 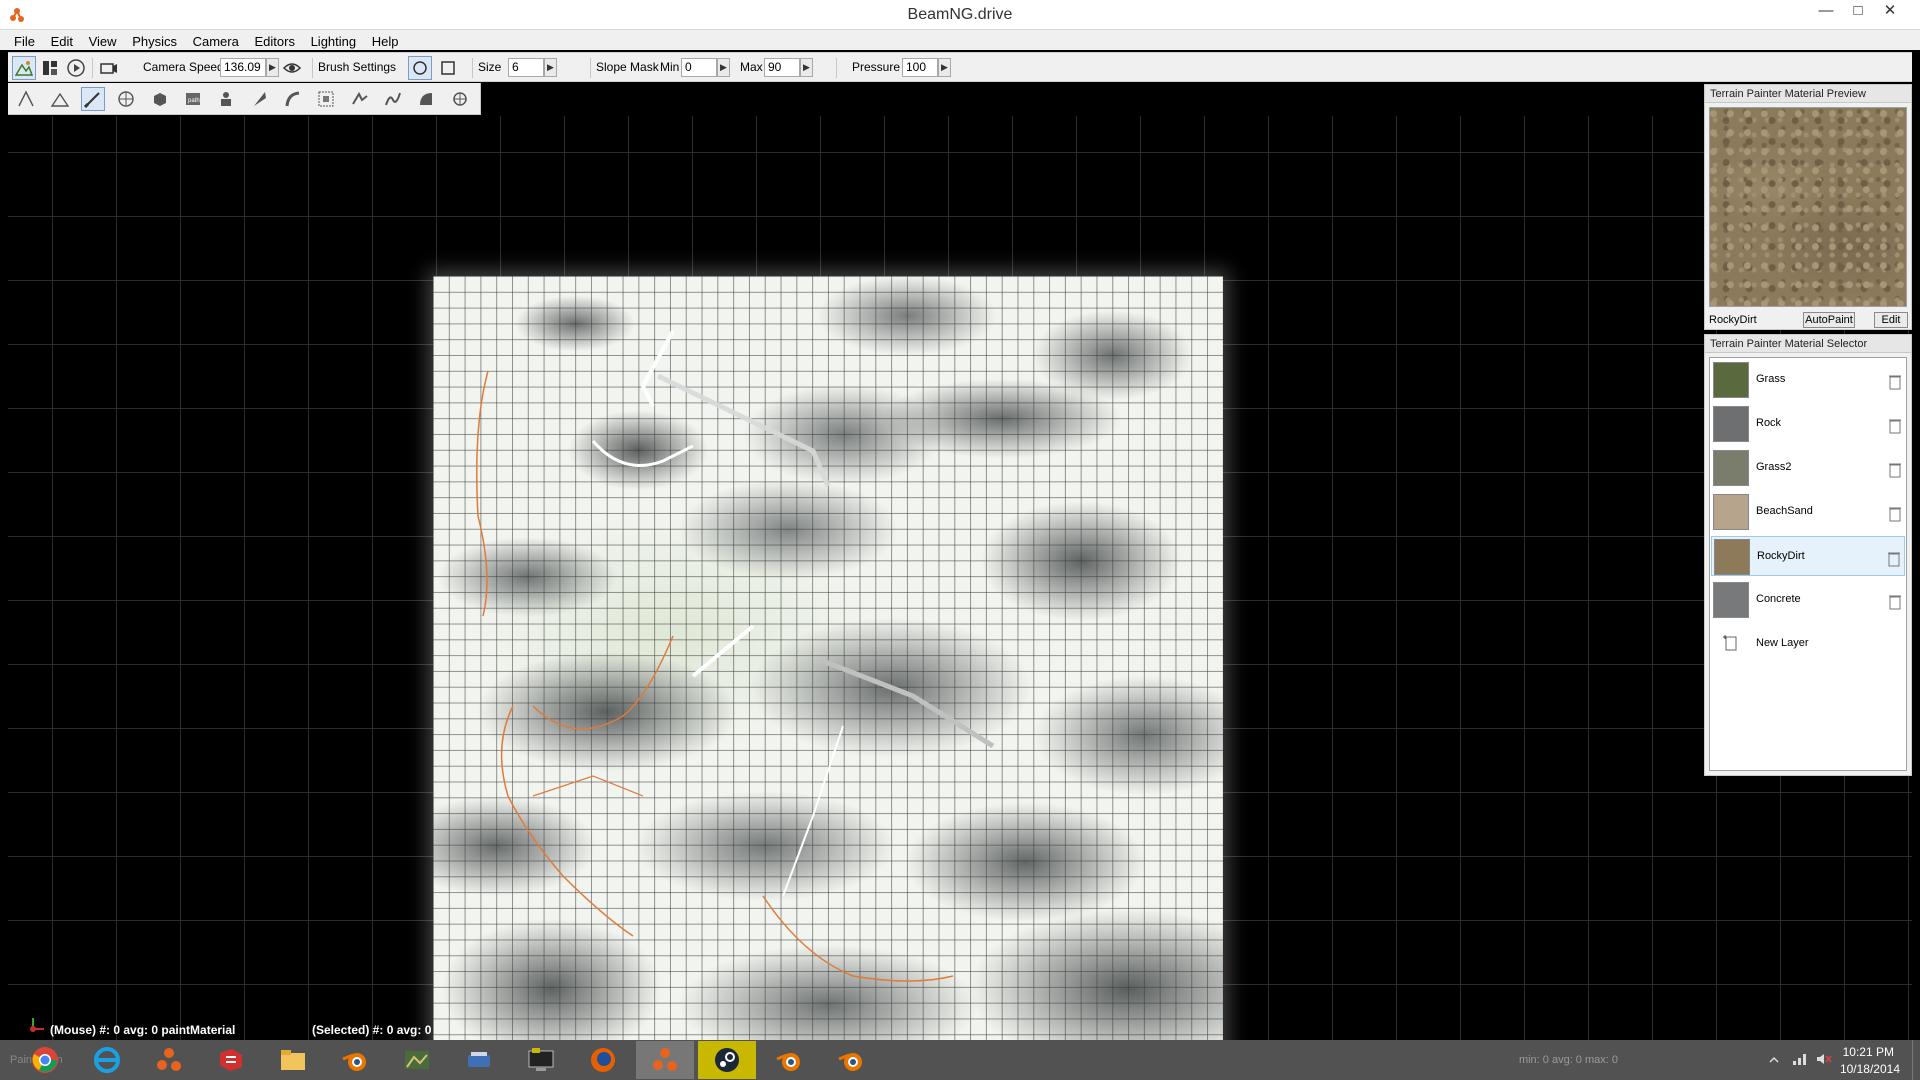 I want to click on firefox-icon, so click(x=603, y=1060).